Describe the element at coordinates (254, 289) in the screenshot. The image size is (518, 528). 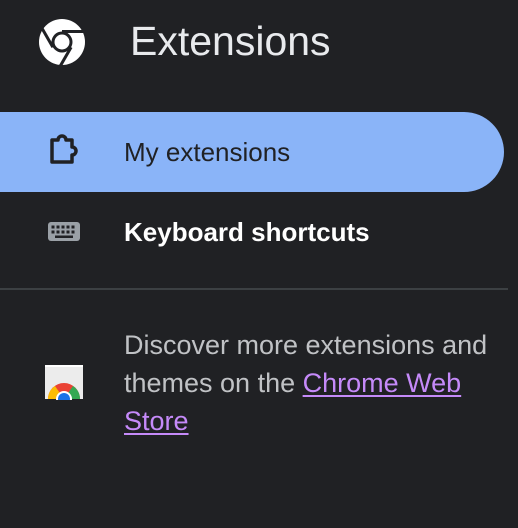
I see `divider` at that location.